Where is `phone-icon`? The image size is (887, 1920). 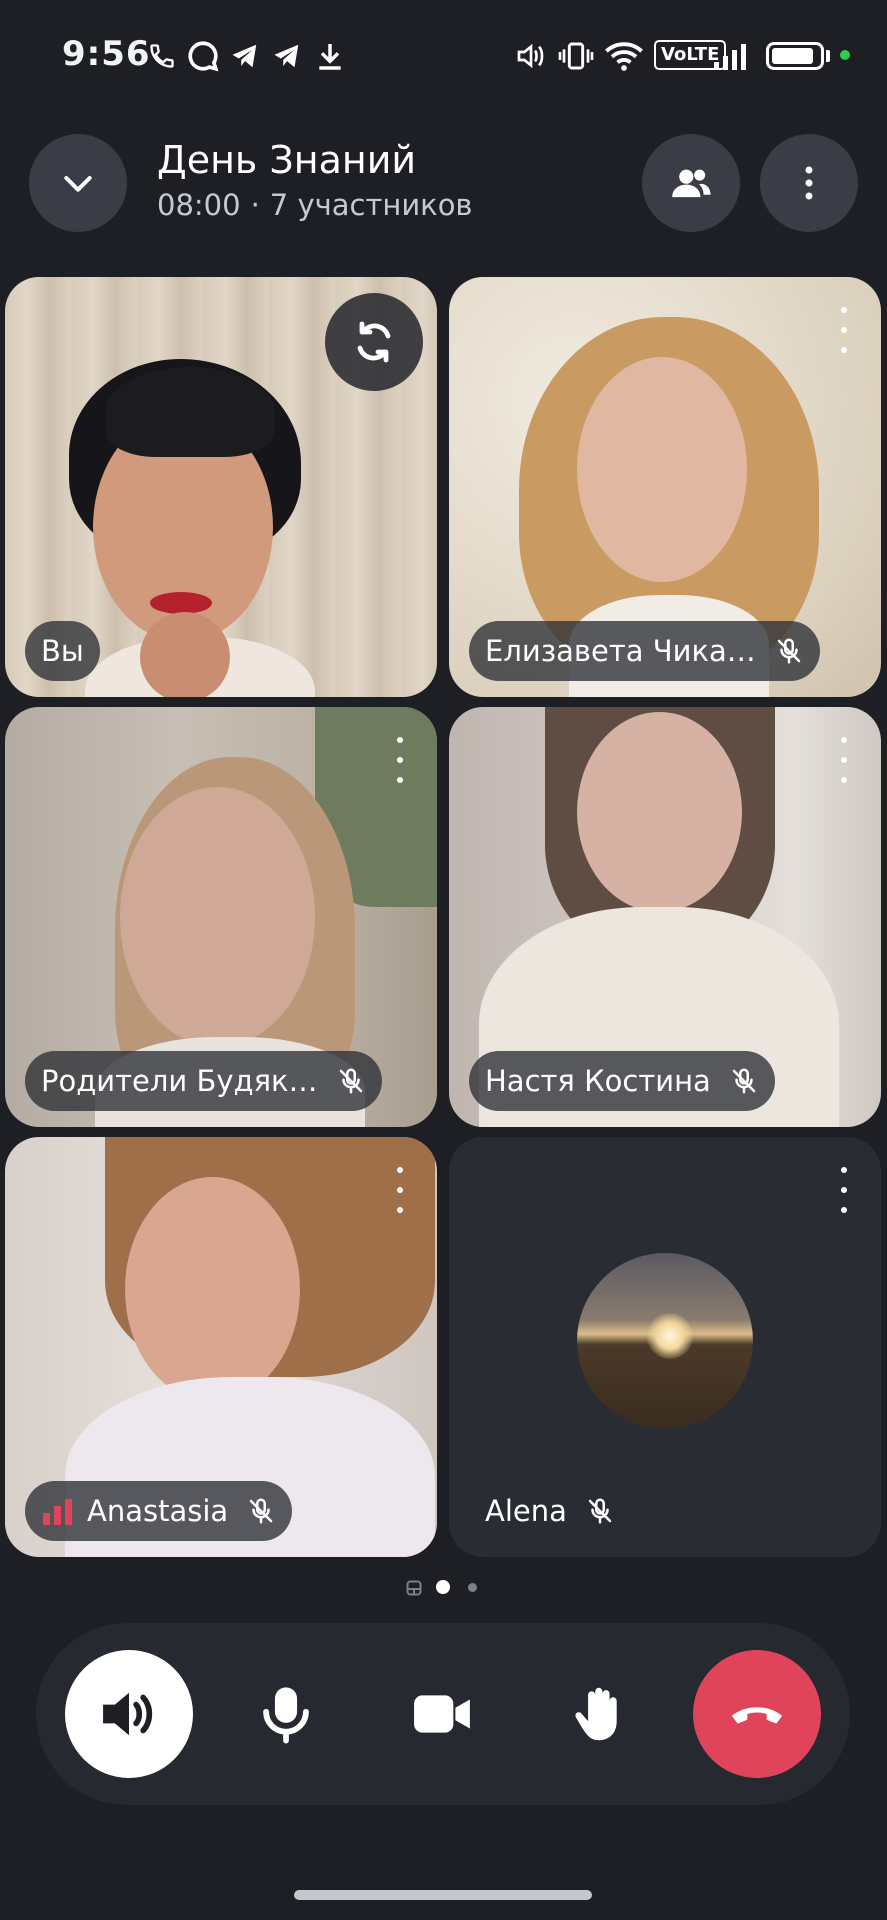 phone-icon is located at coordinates (162, 56).